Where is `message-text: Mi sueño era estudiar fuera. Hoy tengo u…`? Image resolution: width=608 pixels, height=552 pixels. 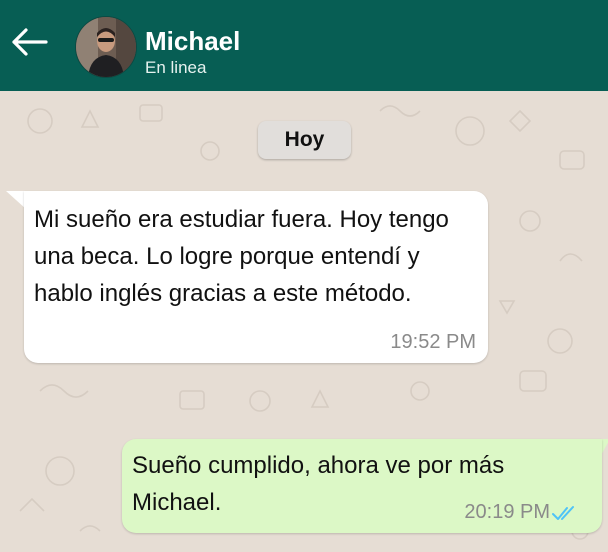
message-text: Mi sueño era estudiar fuera. Hoy tengo u… is located at coordinates (241, 256).